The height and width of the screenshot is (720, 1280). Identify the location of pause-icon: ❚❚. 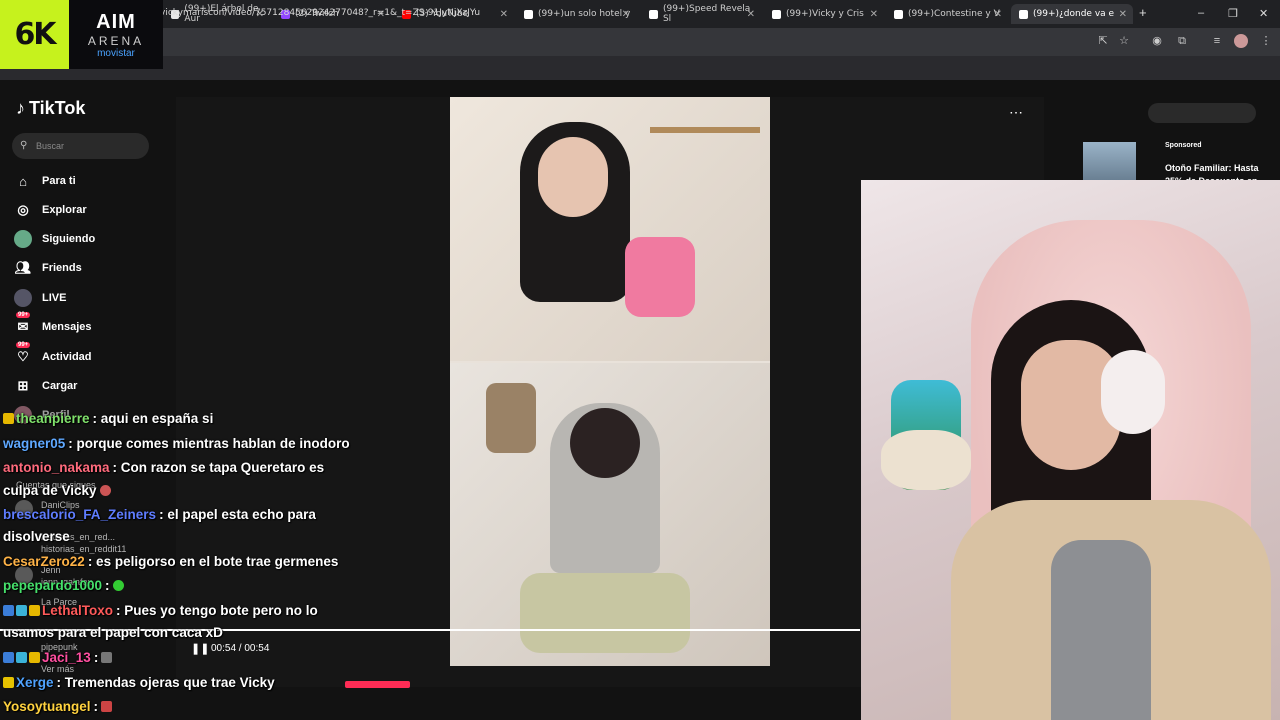
(200, 648).